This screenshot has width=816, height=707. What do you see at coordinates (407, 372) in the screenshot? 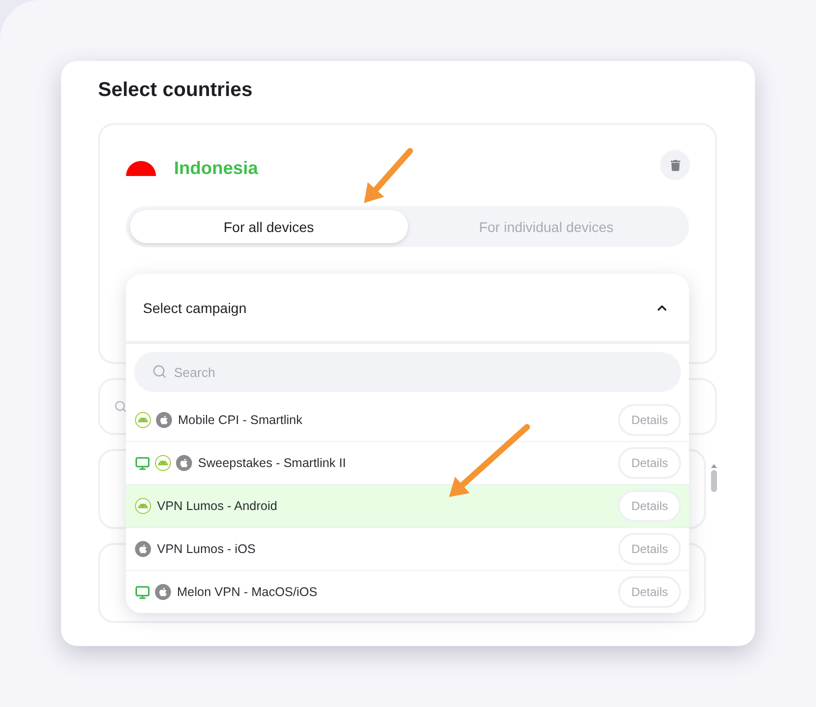
I see `search-field: Search` at bounding box center [407, 372].